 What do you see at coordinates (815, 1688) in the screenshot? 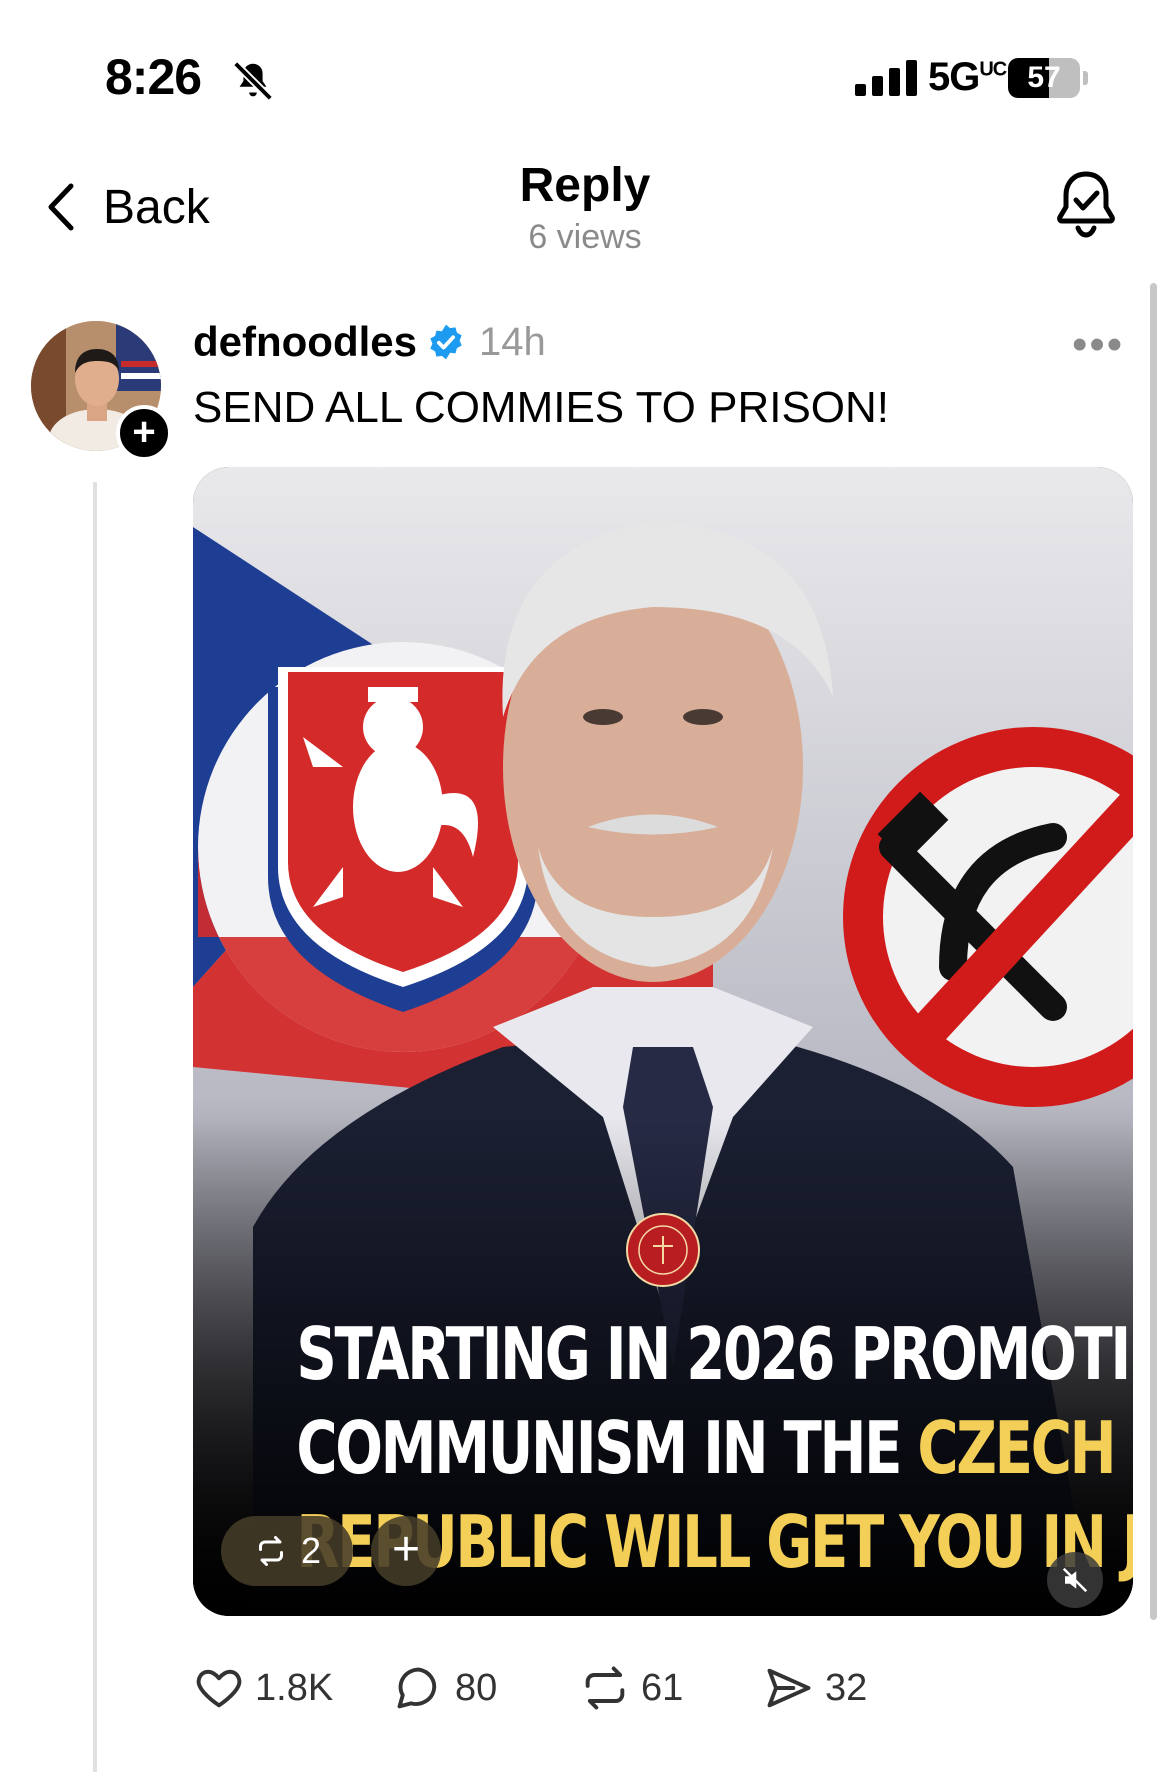
I see `share-button: 32` at bounding box center [815, 1688].